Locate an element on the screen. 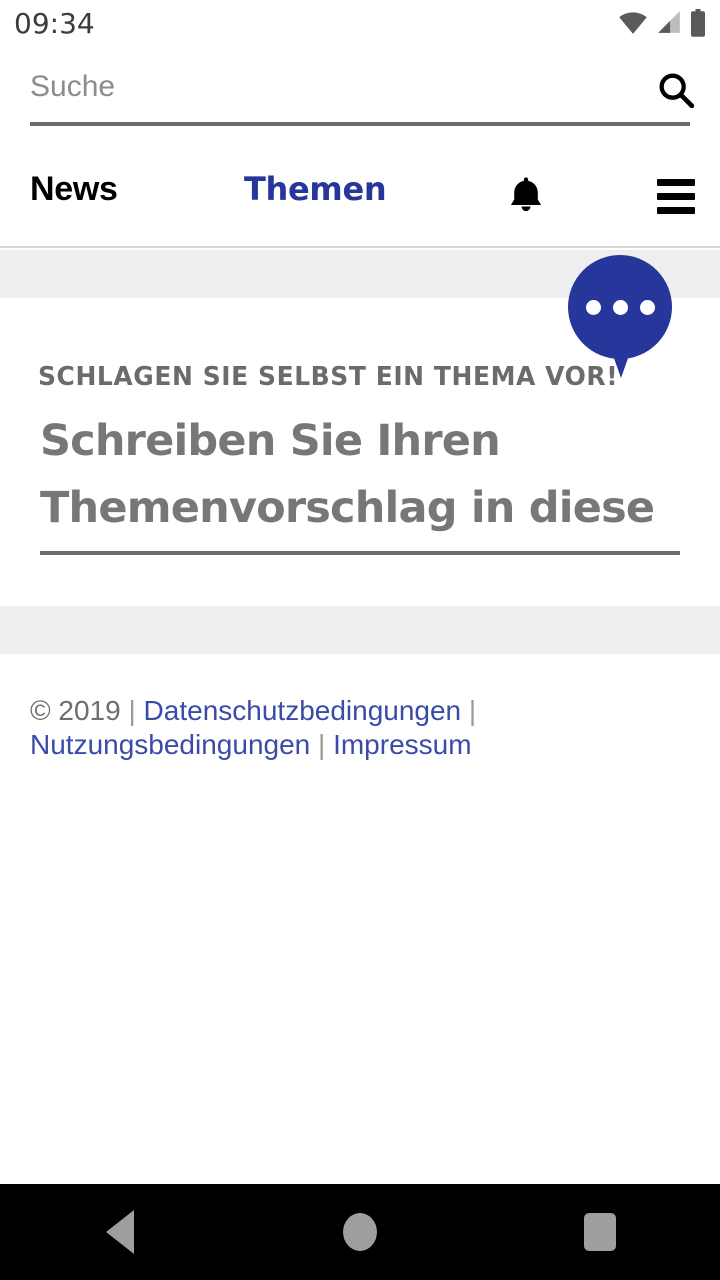 This screenshot has width=720, height=1280. section-divider-bottom is located at coordinates (360, 630).